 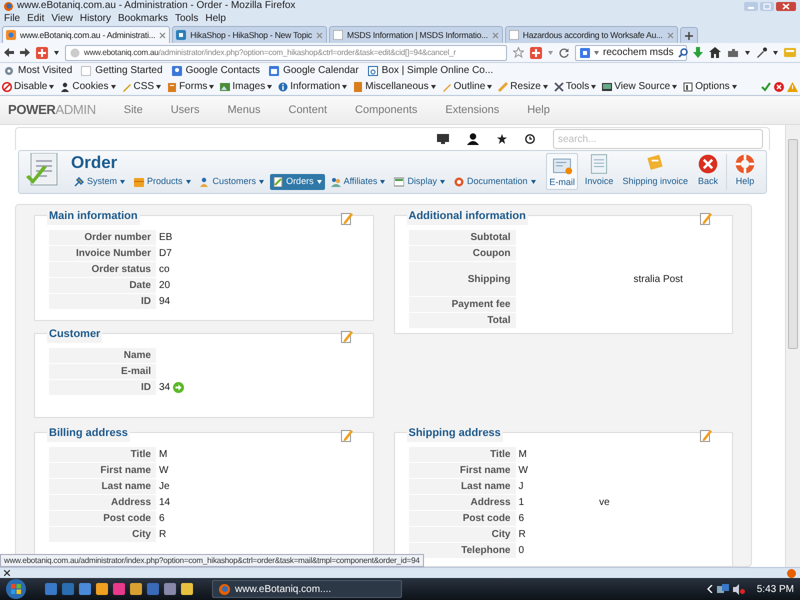 I want to click on puzzle-piece-icon, so click(x=733, y=53).